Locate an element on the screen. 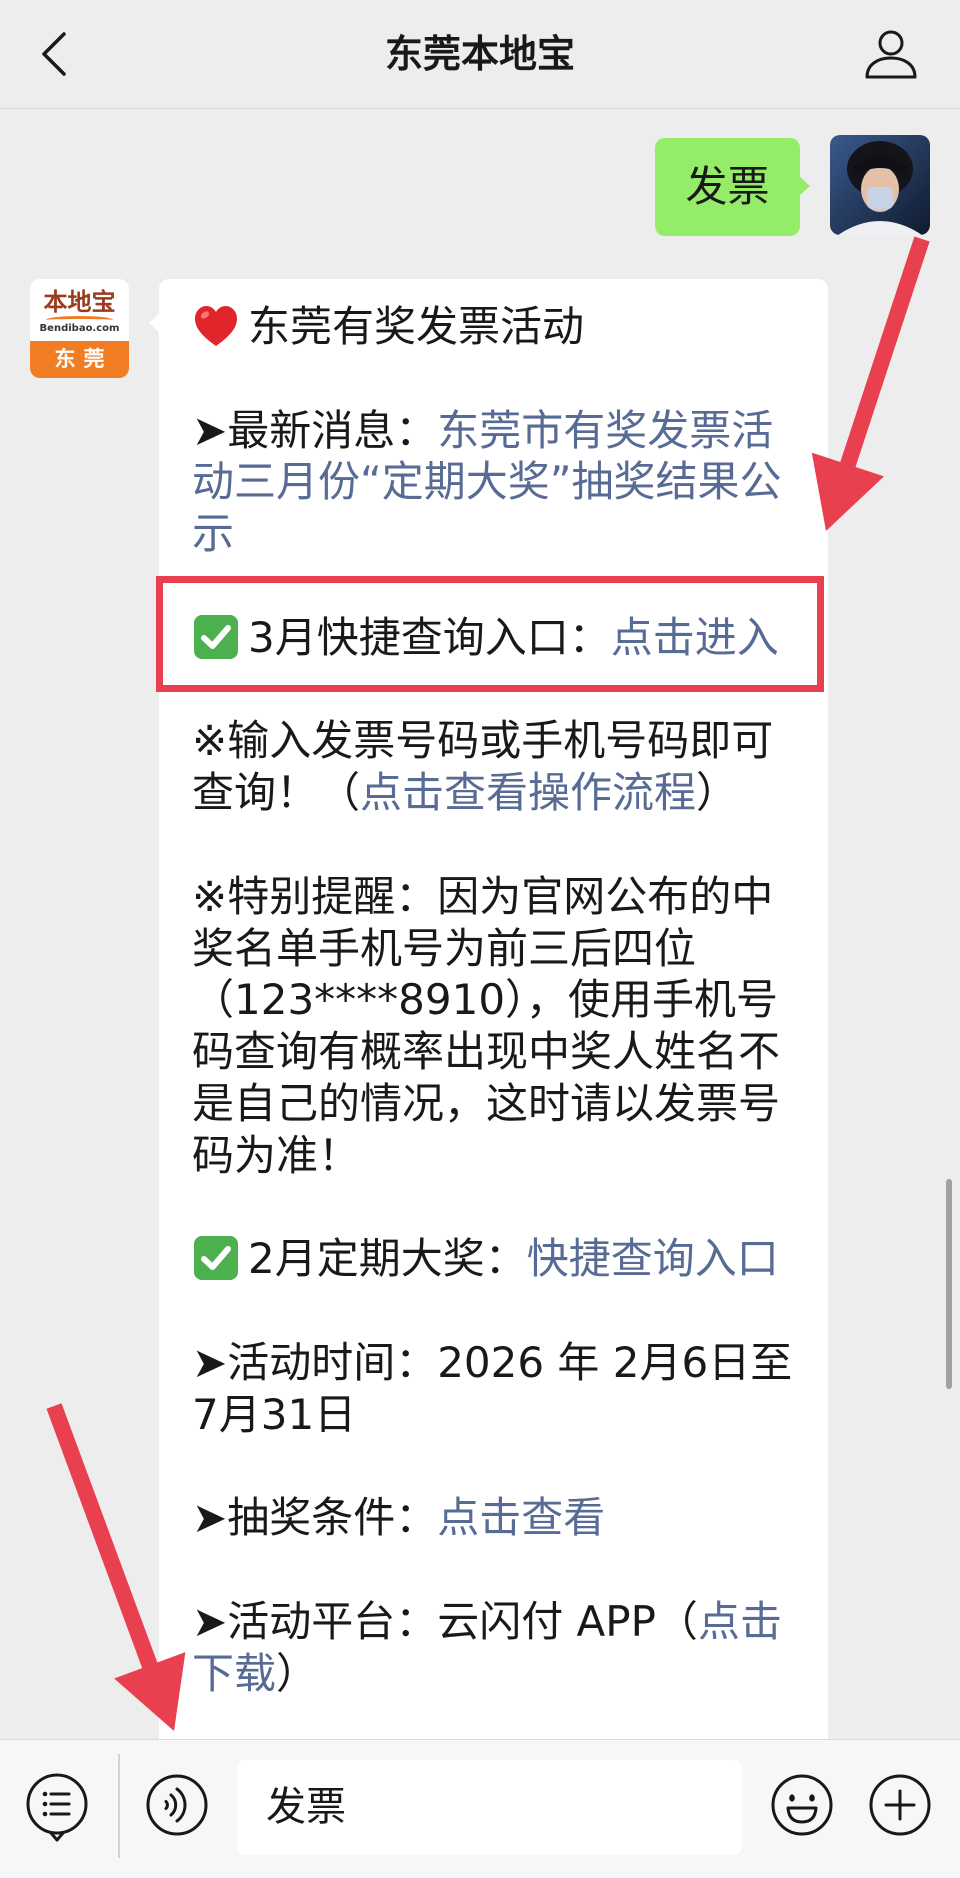 Image resolution: width=960 pixels, height=1878 pixels. message-title-paragraph: 东莞有奖发票活动 is located at coordinates (500, 327).